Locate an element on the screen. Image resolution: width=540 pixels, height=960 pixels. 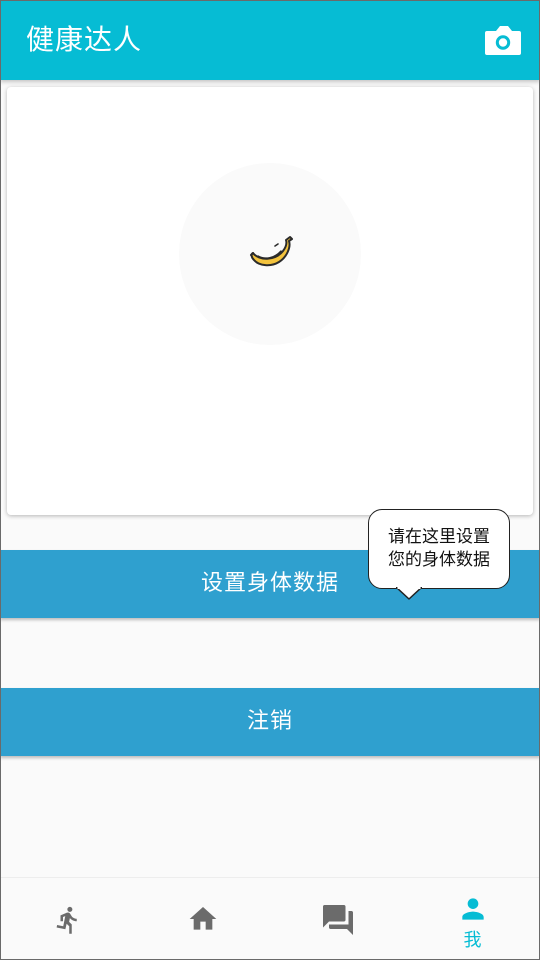
person-icon is located at coordinates (473, 909).